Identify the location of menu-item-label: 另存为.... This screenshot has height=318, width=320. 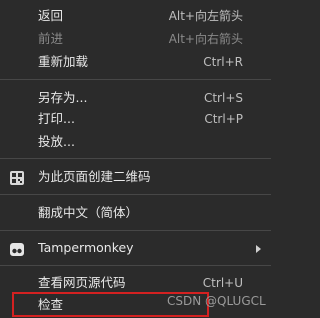
(63, 97).